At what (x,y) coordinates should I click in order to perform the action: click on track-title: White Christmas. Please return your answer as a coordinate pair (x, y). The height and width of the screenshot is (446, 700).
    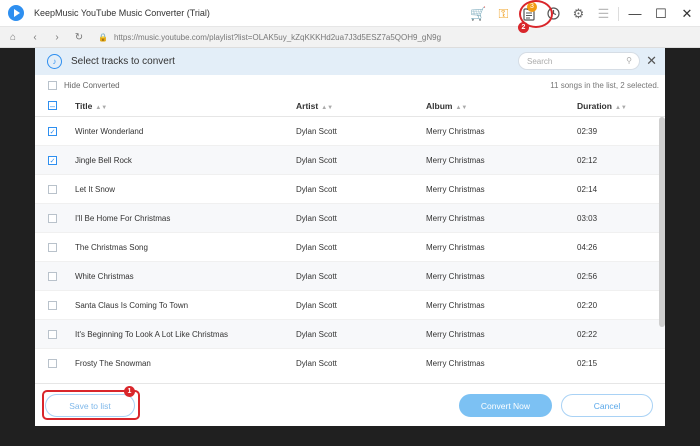
    Looking at the image, I should click on (104, 276).